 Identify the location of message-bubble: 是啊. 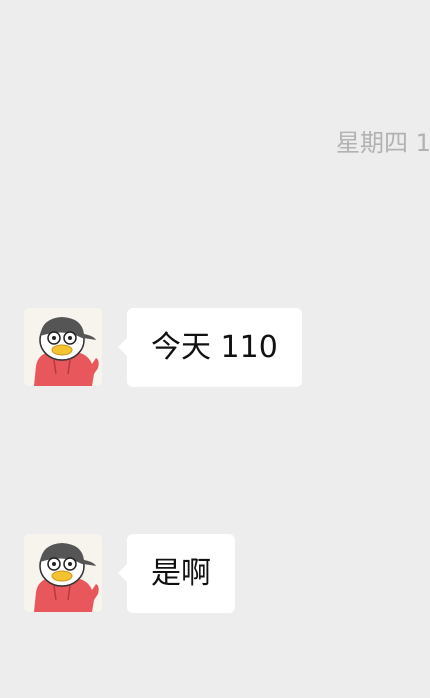
(176, 573).